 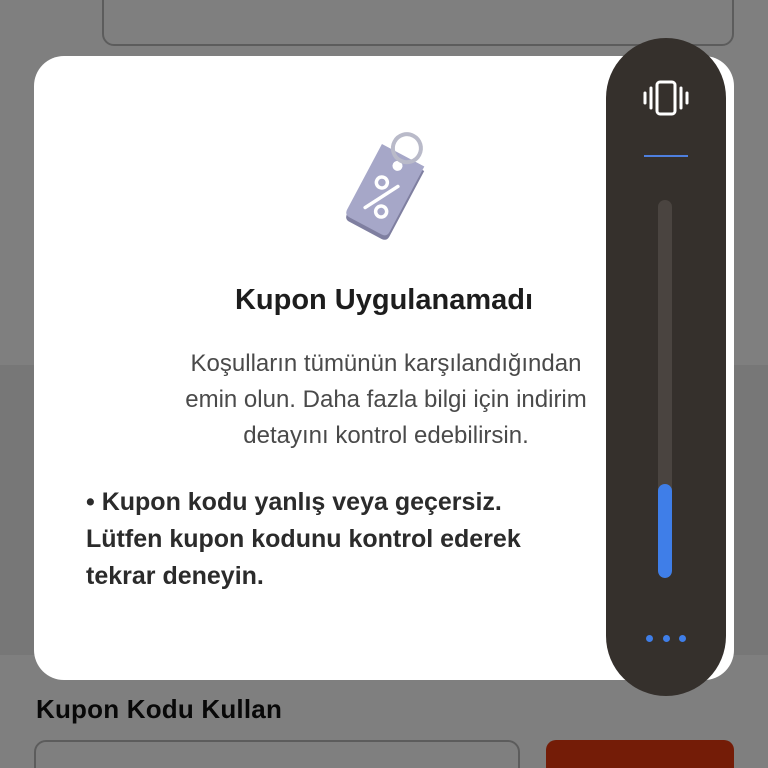 I want to click on description-line: detayını kontrol edebilirsin., so click(x=386, y=435).